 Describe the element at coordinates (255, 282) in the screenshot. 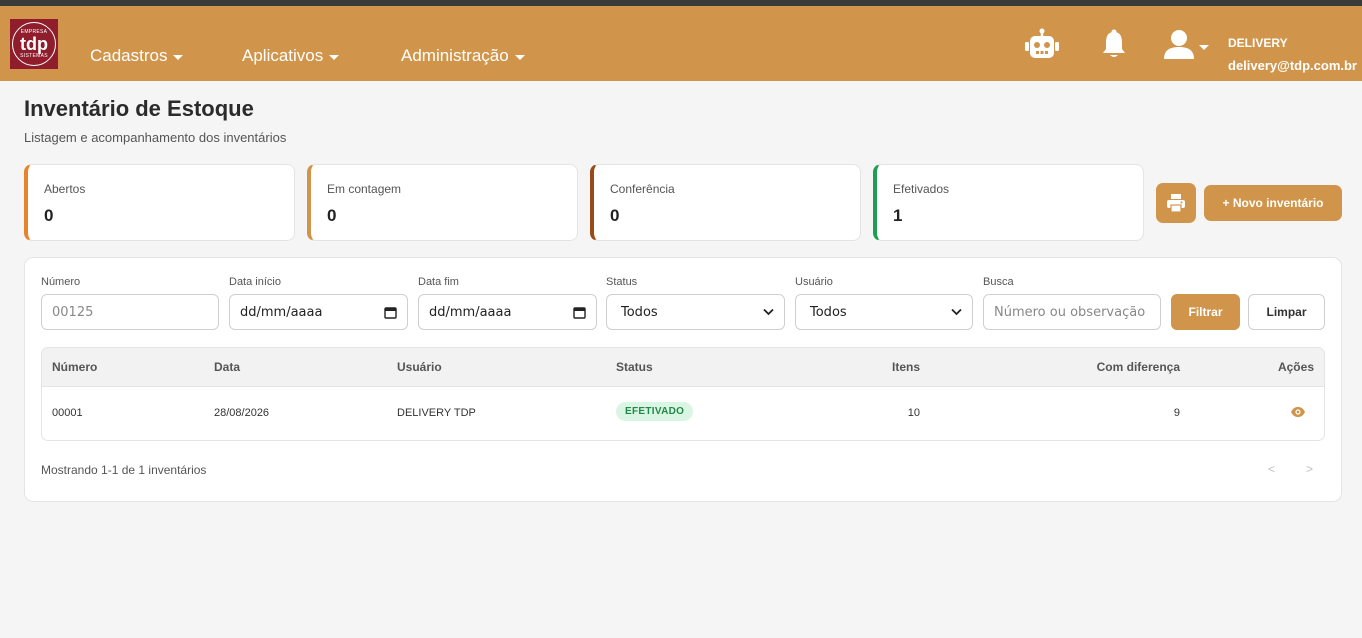

I see `filter-data-inicio-label: Data início` at that location.